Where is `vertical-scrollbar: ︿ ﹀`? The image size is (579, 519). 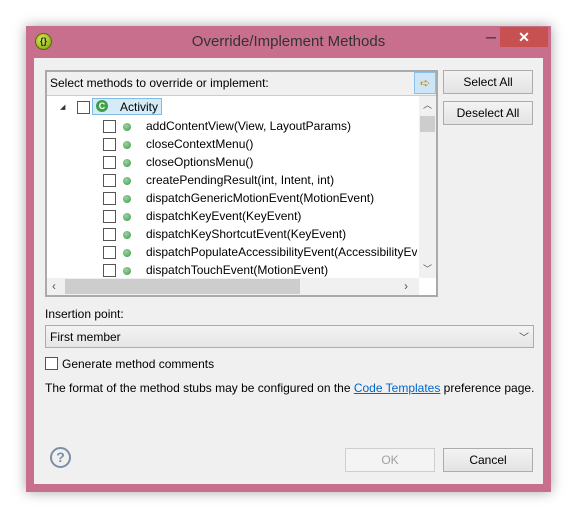
vertical-scrollbar: ︿ ﹀ is located at coordinates (427, 187).